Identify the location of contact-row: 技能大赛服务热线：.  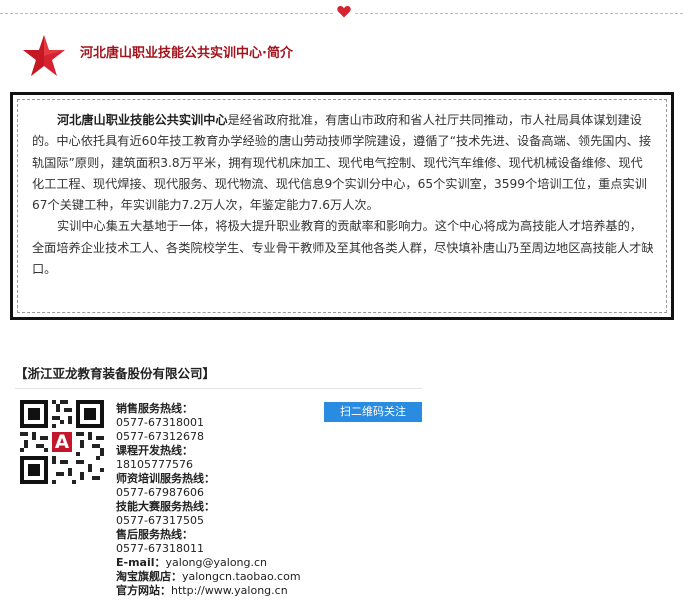
(208, 507).